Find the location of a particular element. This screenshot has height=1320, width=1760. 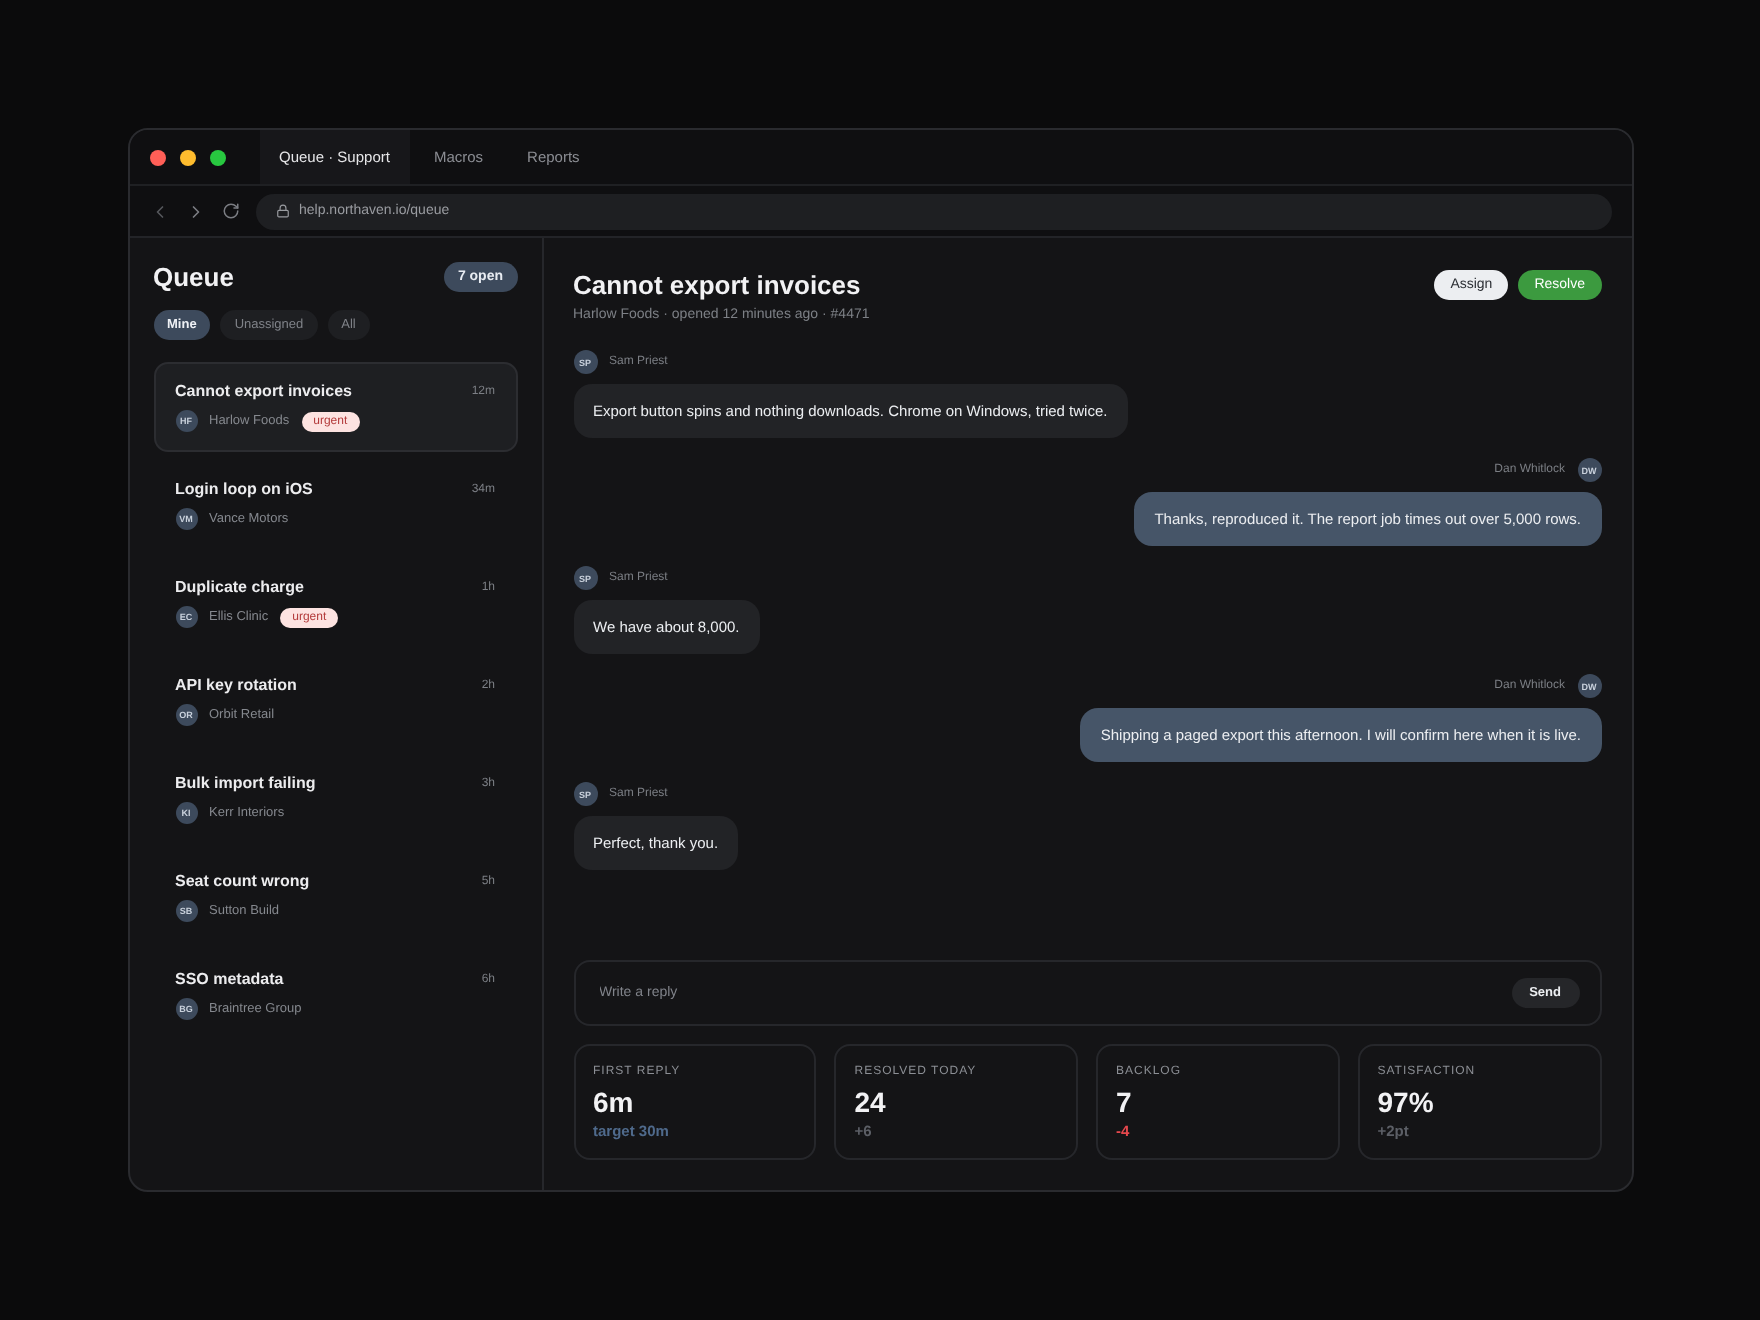

stat-value: 6m is located at coordinates (613, 1102).